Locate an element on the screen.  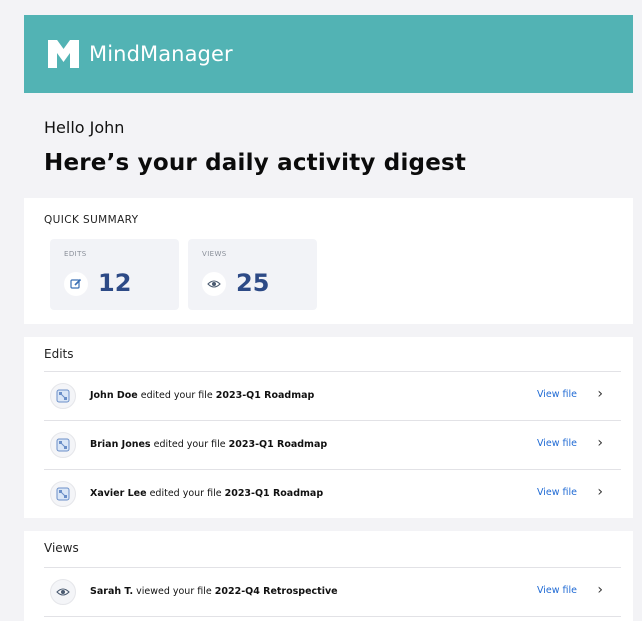
quick-summary-title: QUICK SUMMARY is located at coordinates (91, 220).